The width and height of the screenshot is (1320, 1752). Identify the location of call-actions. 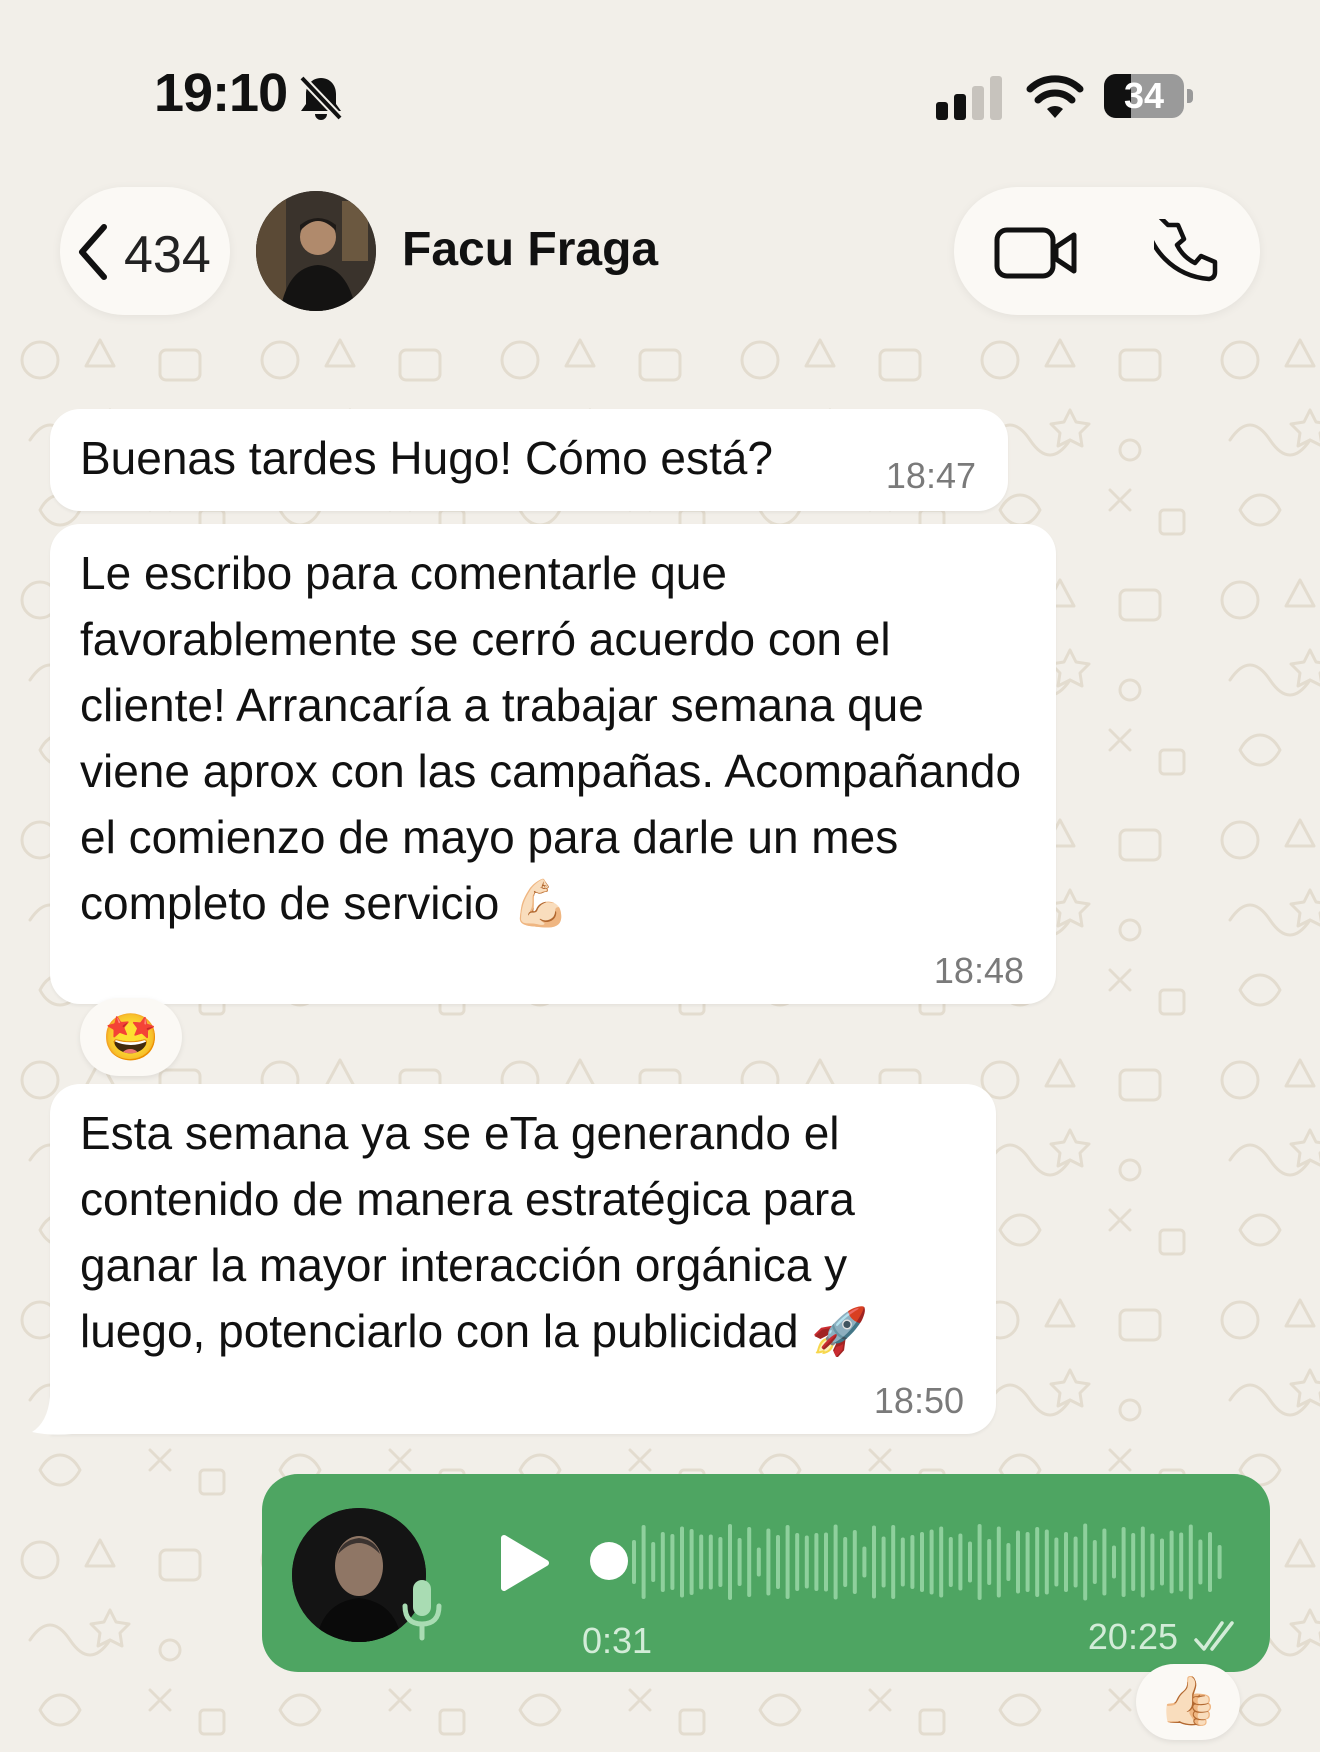
(1107, 251).